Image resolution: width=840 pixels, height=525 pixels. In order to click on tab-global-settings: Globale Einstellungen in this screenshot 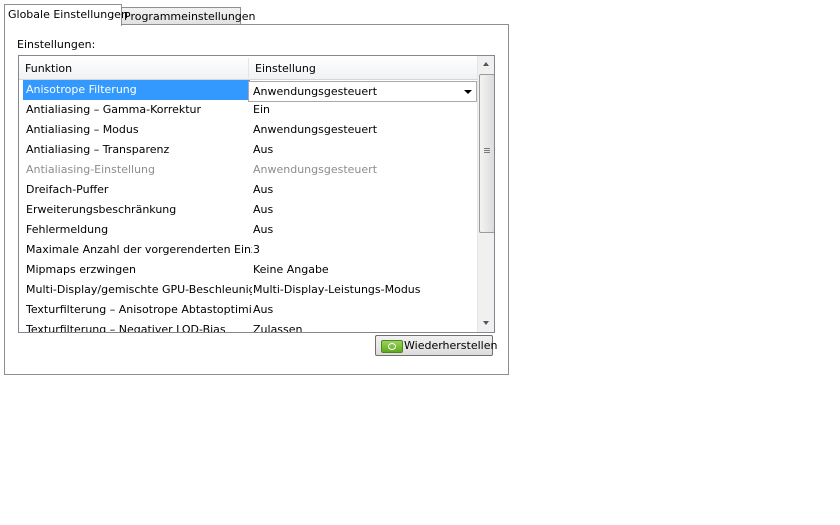, I will do `click(66, 15)`.